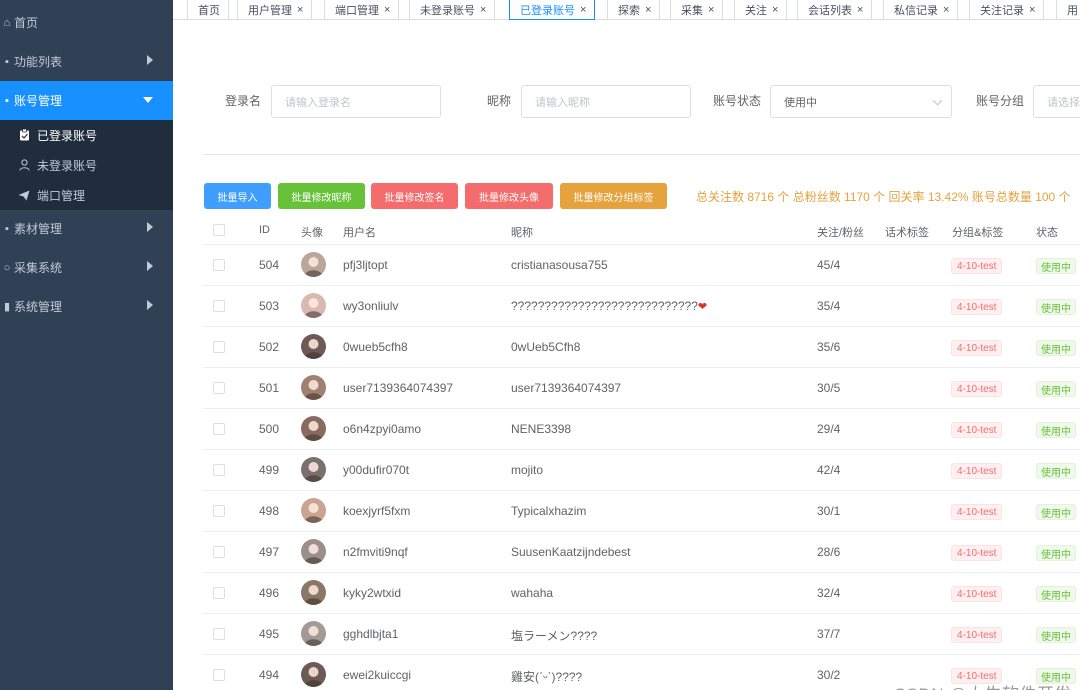 This screenshot has height=690, width=1080. What do you see at coordinates (829, 552) in the screenshot?
I see `cell-follow-fans: 28/6` at bounding box center [829, 552].